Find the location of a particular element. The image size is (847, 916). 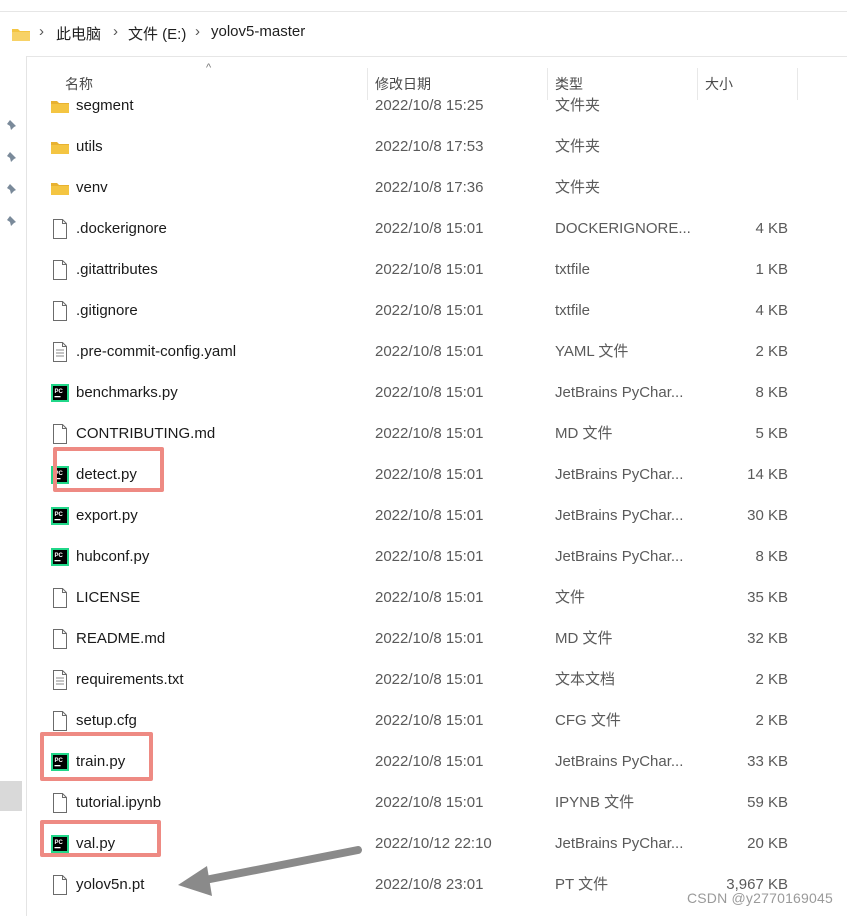

file-name: LICENSE is located at coordinates (108, 597).